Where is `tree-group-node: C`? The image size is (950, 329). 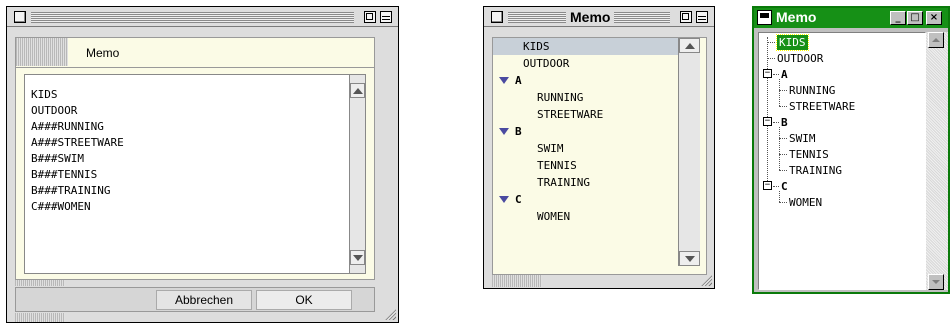
tree-group-node: C is located at coordinates (784, 186).